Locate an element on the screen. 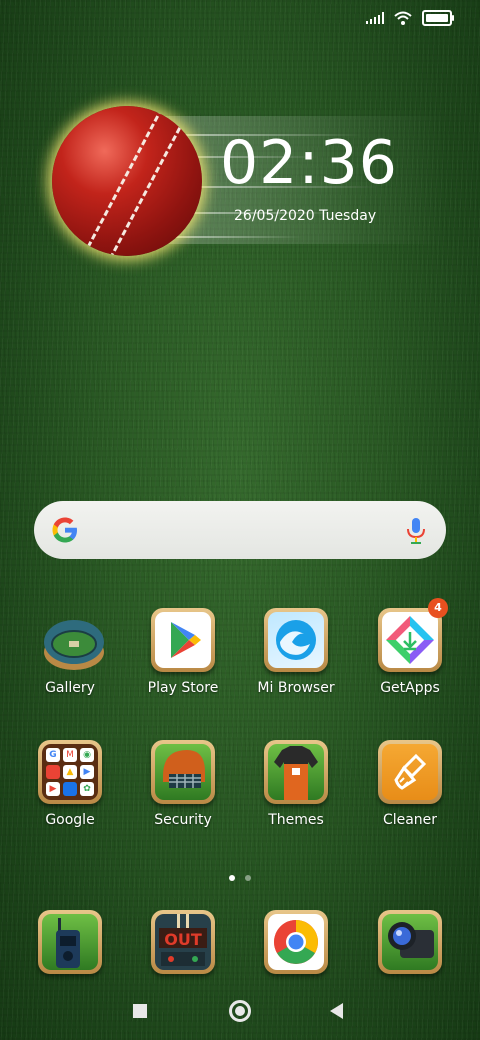 Image resolution: width=480 pixels, height=1040 pixels. clock-date: 26/05/2020 Tuesday is located at coordinates (305, 216).